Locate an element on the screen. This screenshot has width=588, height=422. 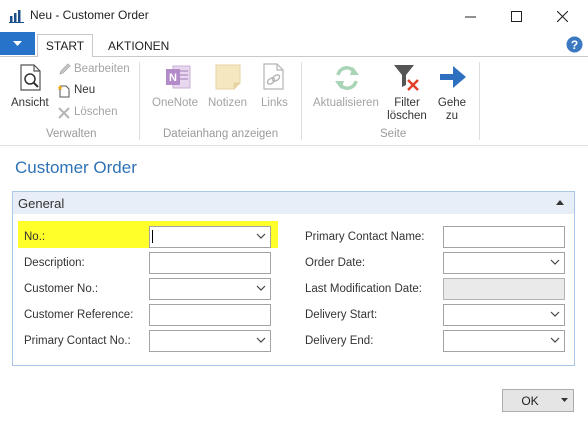
onenote-icon: N is located at coordinates (178, 77).